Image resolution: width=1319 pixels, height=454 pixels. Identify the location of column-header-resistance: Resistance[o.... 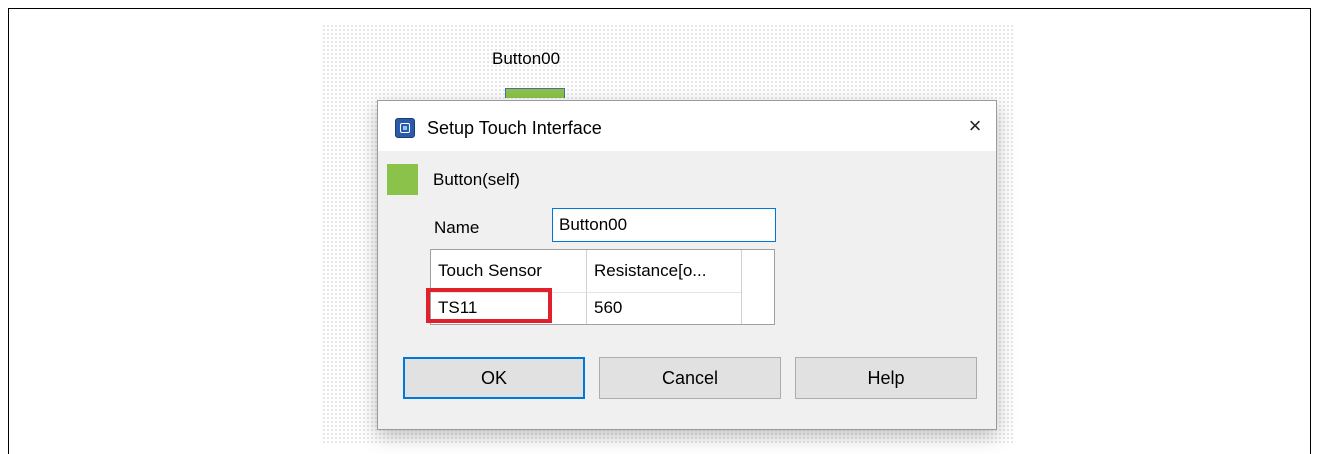
(664, 271).